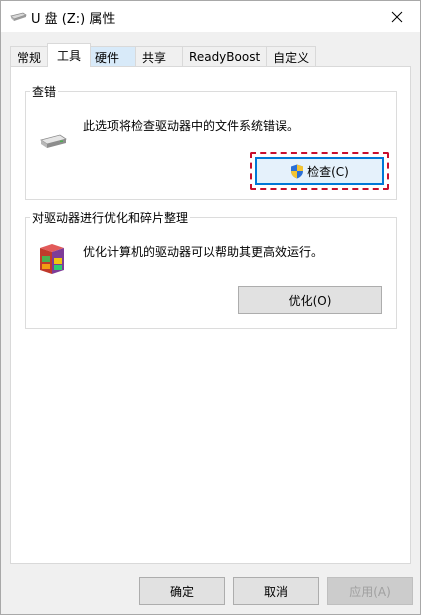 This screenshot has height=615, width=421. I want to click on tab-customize: 自定义, so click(291, 56).